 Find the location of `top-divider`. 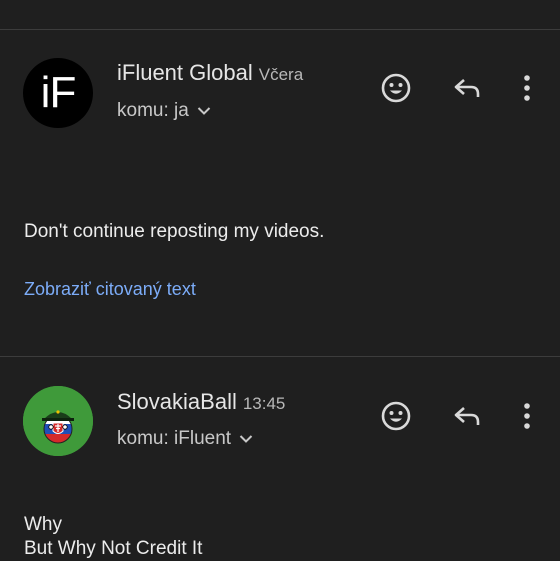

top-divider is located at coordinates (280, 29).